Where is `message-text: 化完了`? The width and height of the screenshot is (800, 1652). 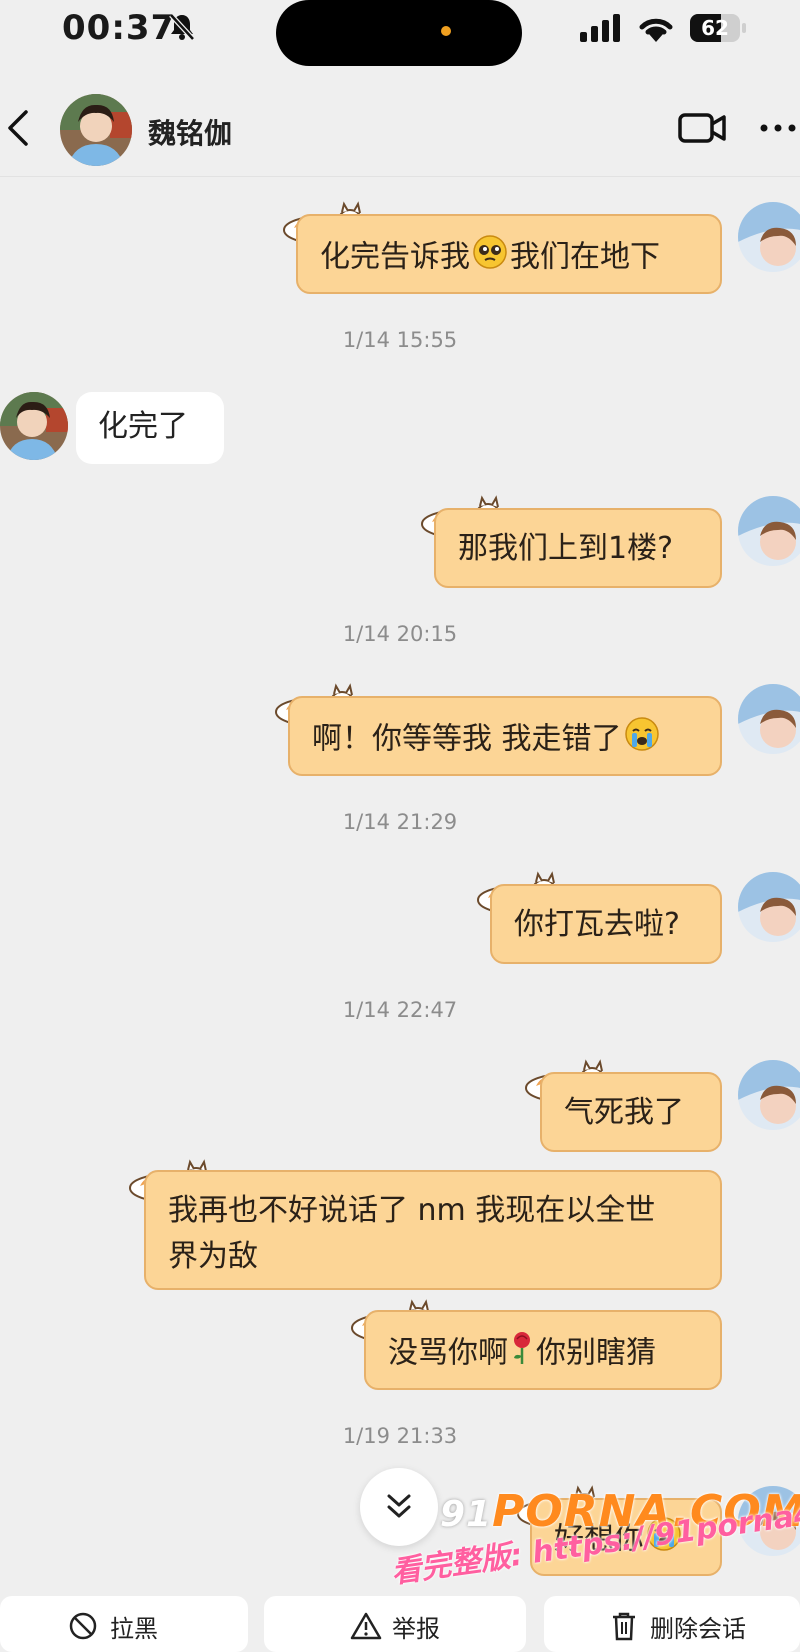 message-text: 化完了 is located at coordinates (143, 426).